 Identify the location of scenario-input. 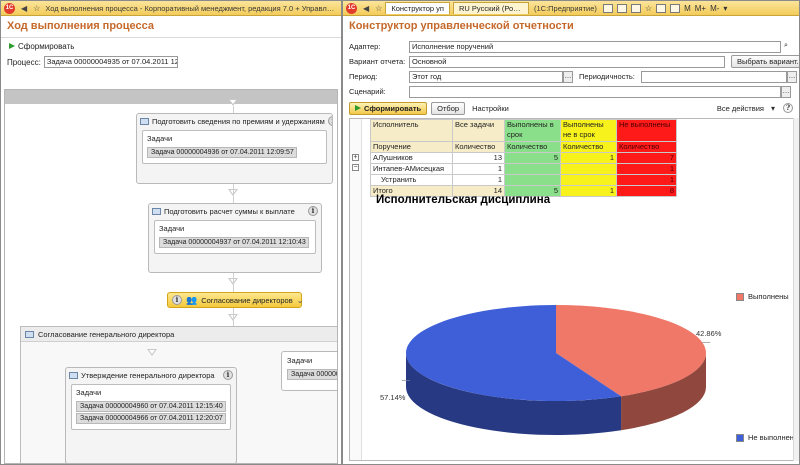
(595, 91).